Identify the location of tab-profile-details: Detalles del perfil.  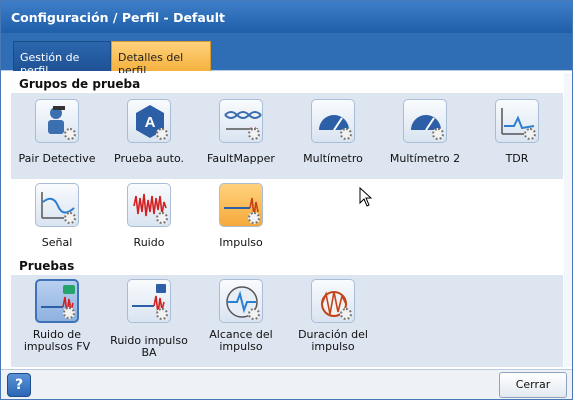
(161, 59).